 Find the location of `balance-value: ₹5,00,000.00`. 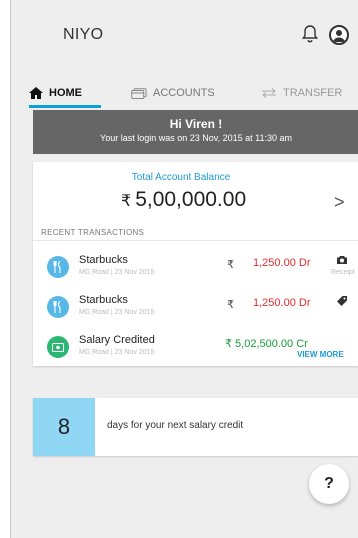

balance-value: ₹5,00,000.00 is located at coordinates (183, 200).